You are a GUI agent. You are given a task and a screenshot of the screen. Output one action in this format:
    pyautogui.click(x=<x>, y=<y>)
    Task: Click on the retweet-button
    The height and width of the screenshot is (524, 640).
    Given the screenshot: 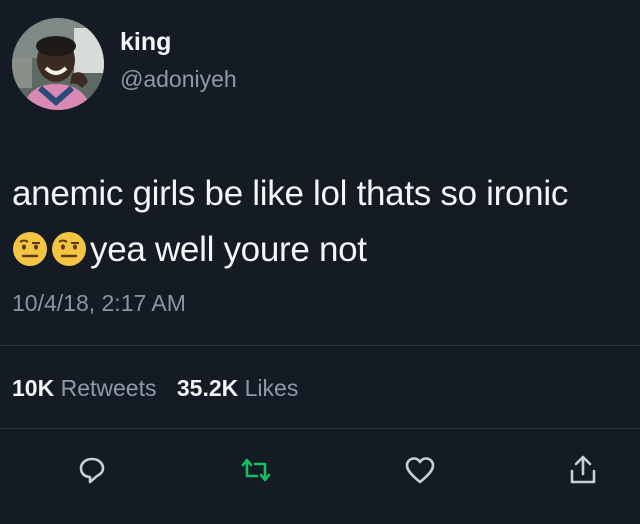 What is the action you would take?
    pyautogui.click(x=256, y=470)
    